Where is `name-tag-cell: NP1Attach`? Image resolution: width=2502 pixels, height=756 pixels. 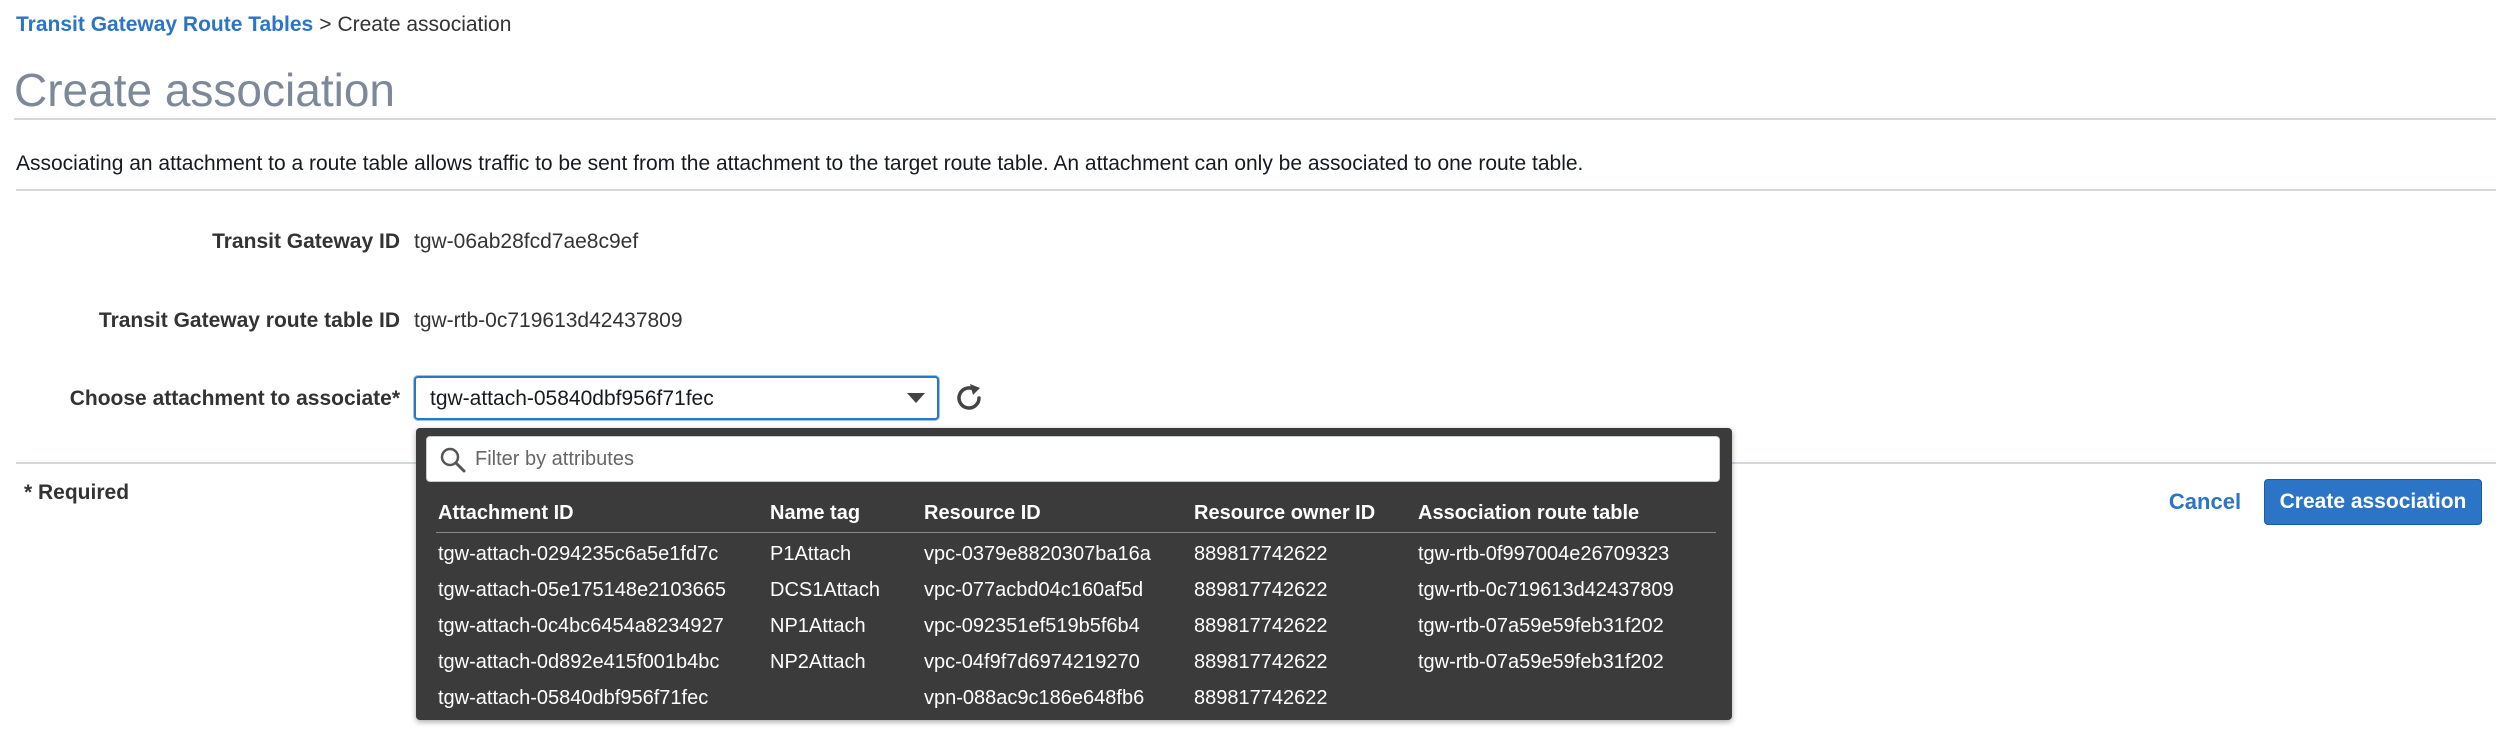 name-tag-cell: NP1Attach is located at coordinates (818, 626).